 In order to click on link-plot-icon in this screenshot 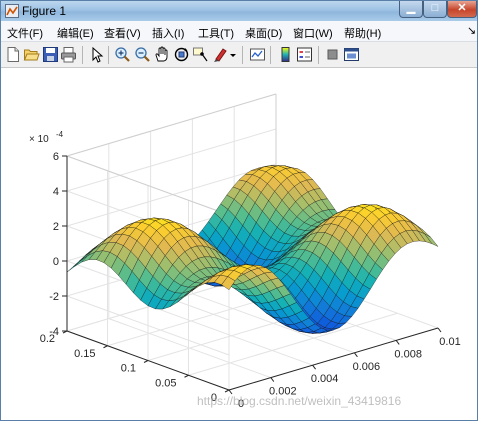, I will do `click(257, 54)`.